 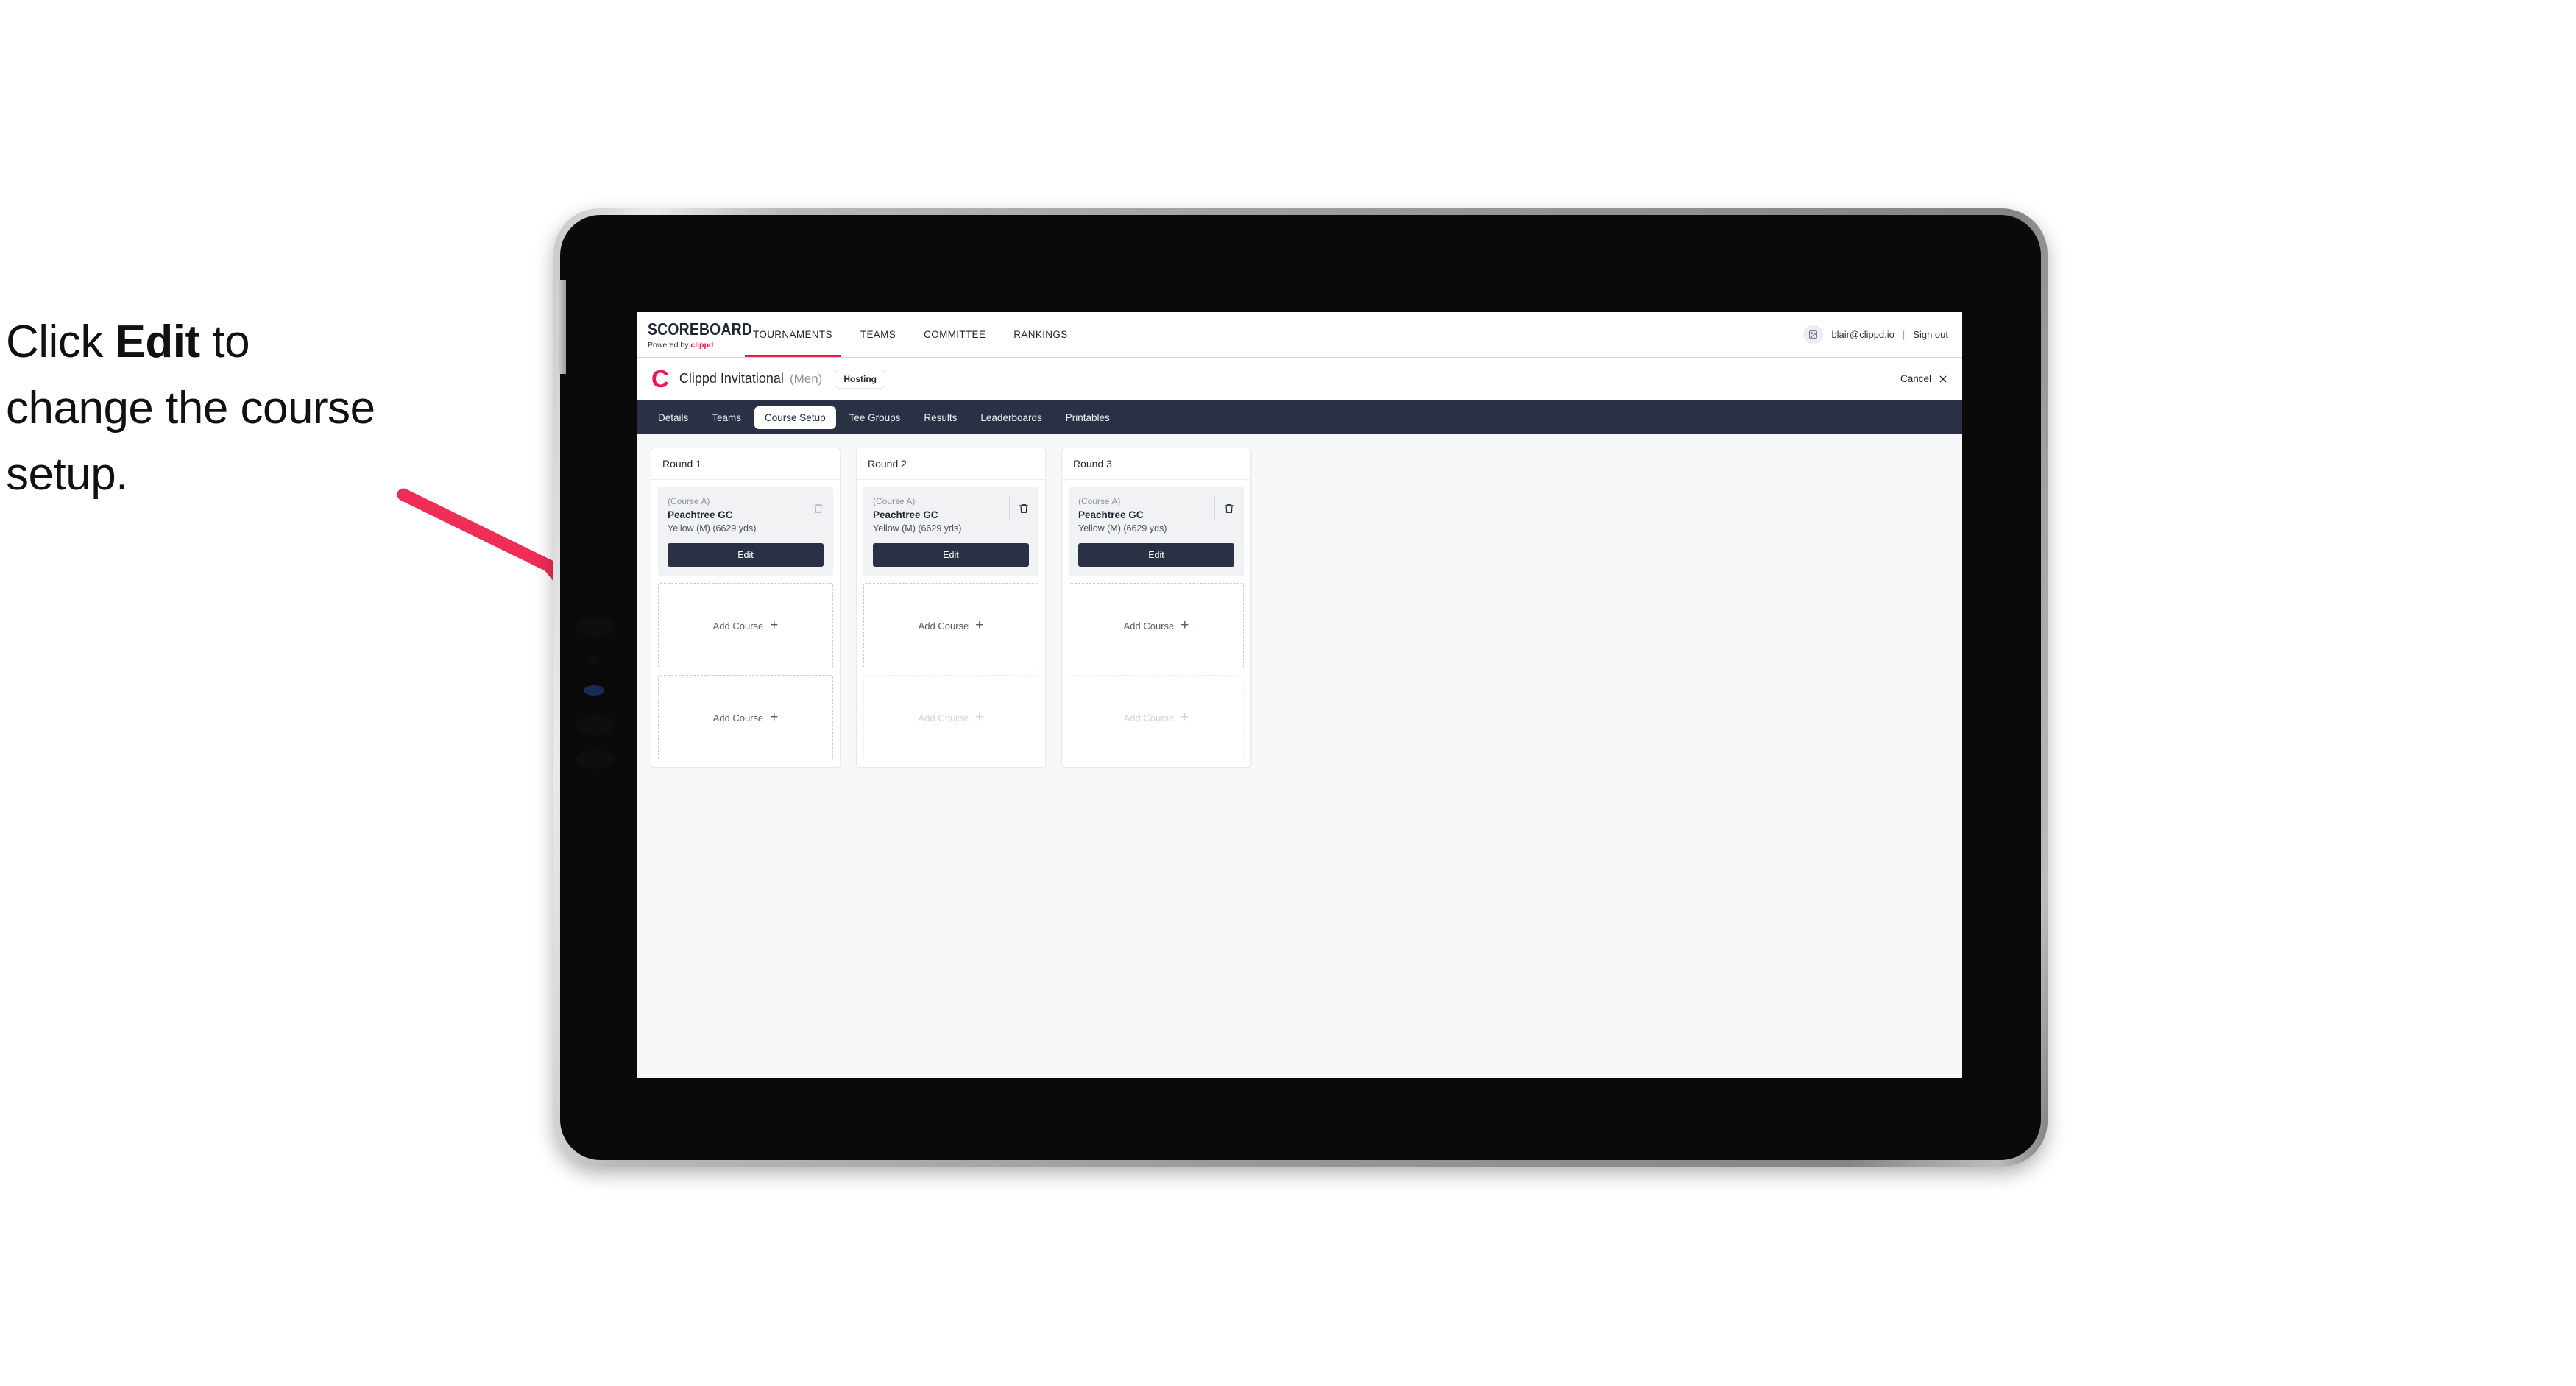 I want to click on app-logo: SCOREBOARD Powered by clippd, so click(x=695, y=334).